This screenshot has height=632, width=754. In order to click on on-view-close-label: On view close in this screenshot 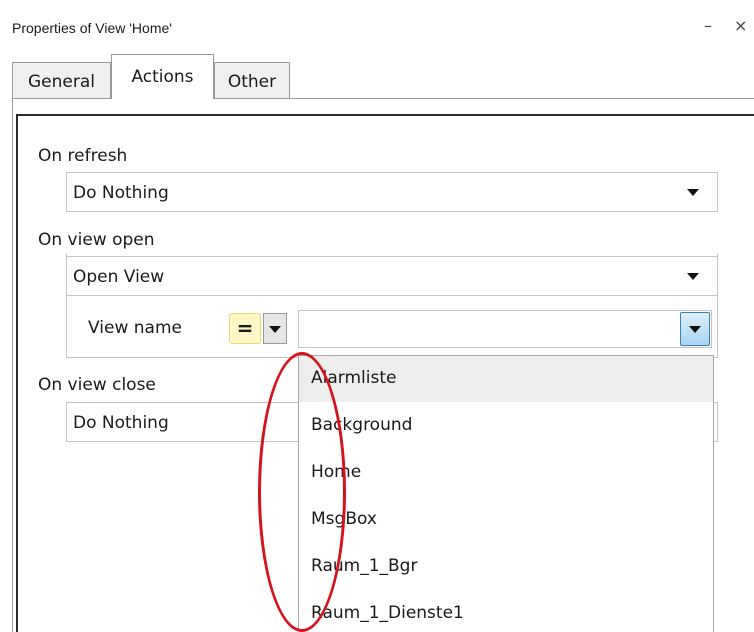, I will do `click(97, 385)`.